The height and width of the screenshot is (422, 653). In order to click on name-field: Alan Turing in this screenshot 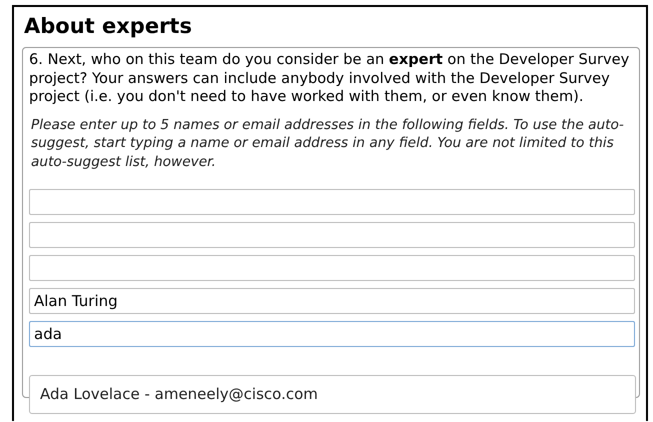, I will do `click(332, 301)`.